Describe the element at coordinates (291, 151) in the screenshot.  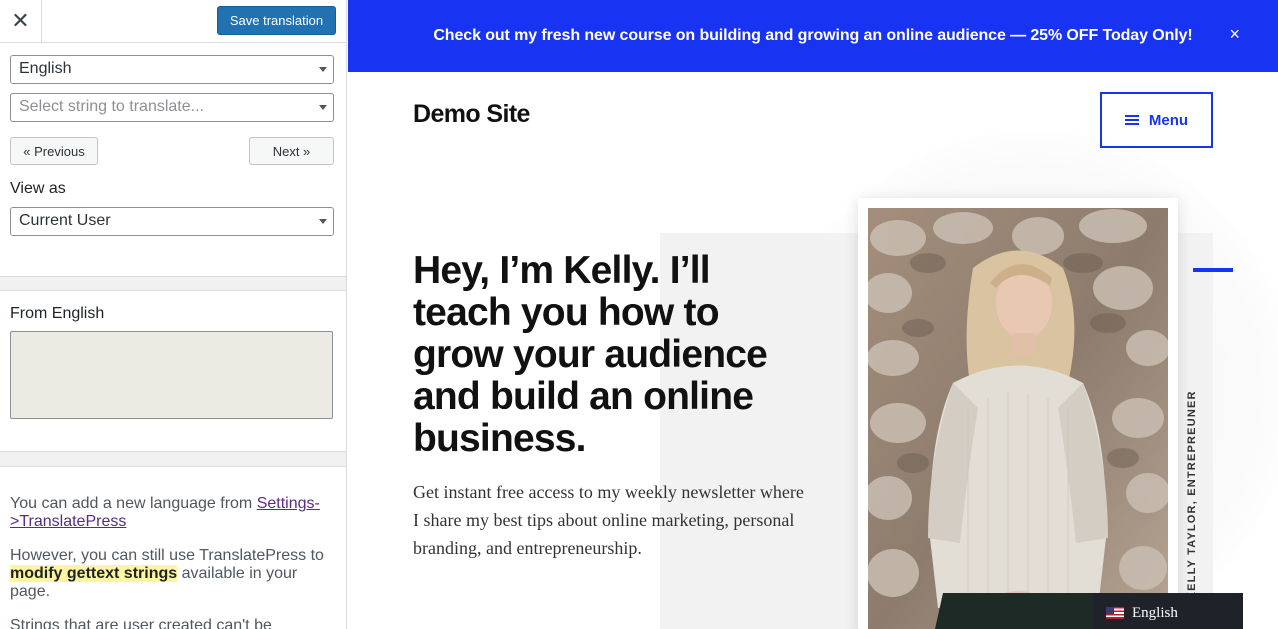
I see `next-button: Next »` at that location.